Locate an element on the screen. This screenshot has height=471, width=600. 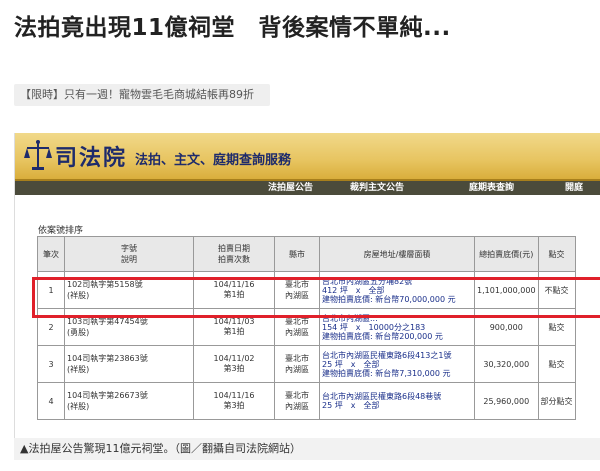
scales-of-justice-icon is located at coordinates (38, 155).